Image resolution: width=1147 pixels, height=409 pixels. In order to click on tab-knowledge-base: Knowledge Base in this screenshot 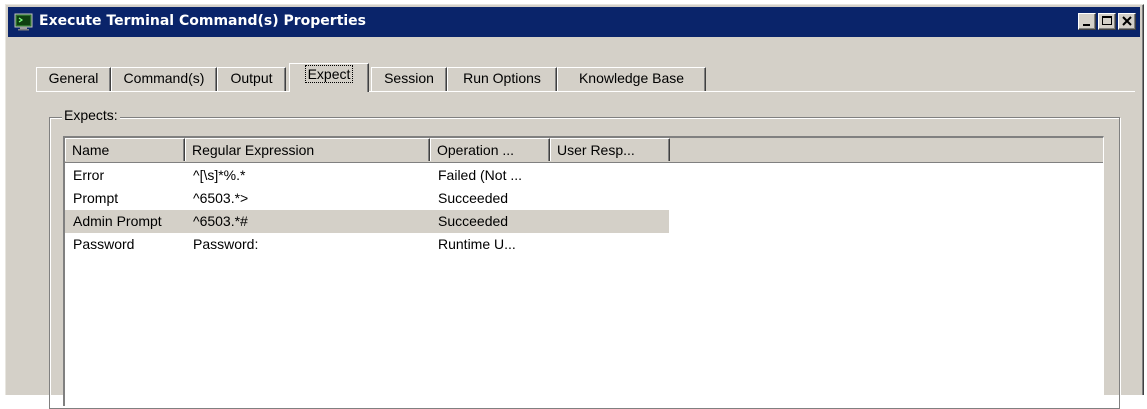, I will do `click(631, 79)`.